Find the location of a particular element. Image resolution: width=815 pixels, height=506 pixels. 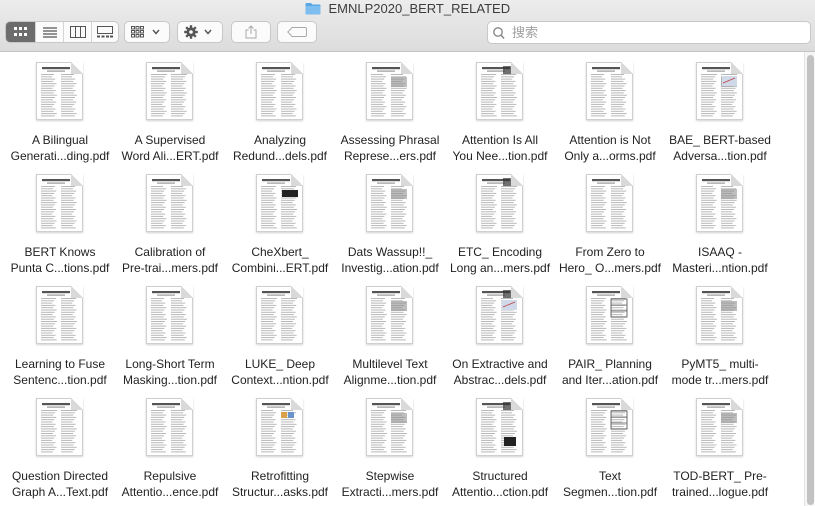

view-list-button is located at coordinates (49, 32).